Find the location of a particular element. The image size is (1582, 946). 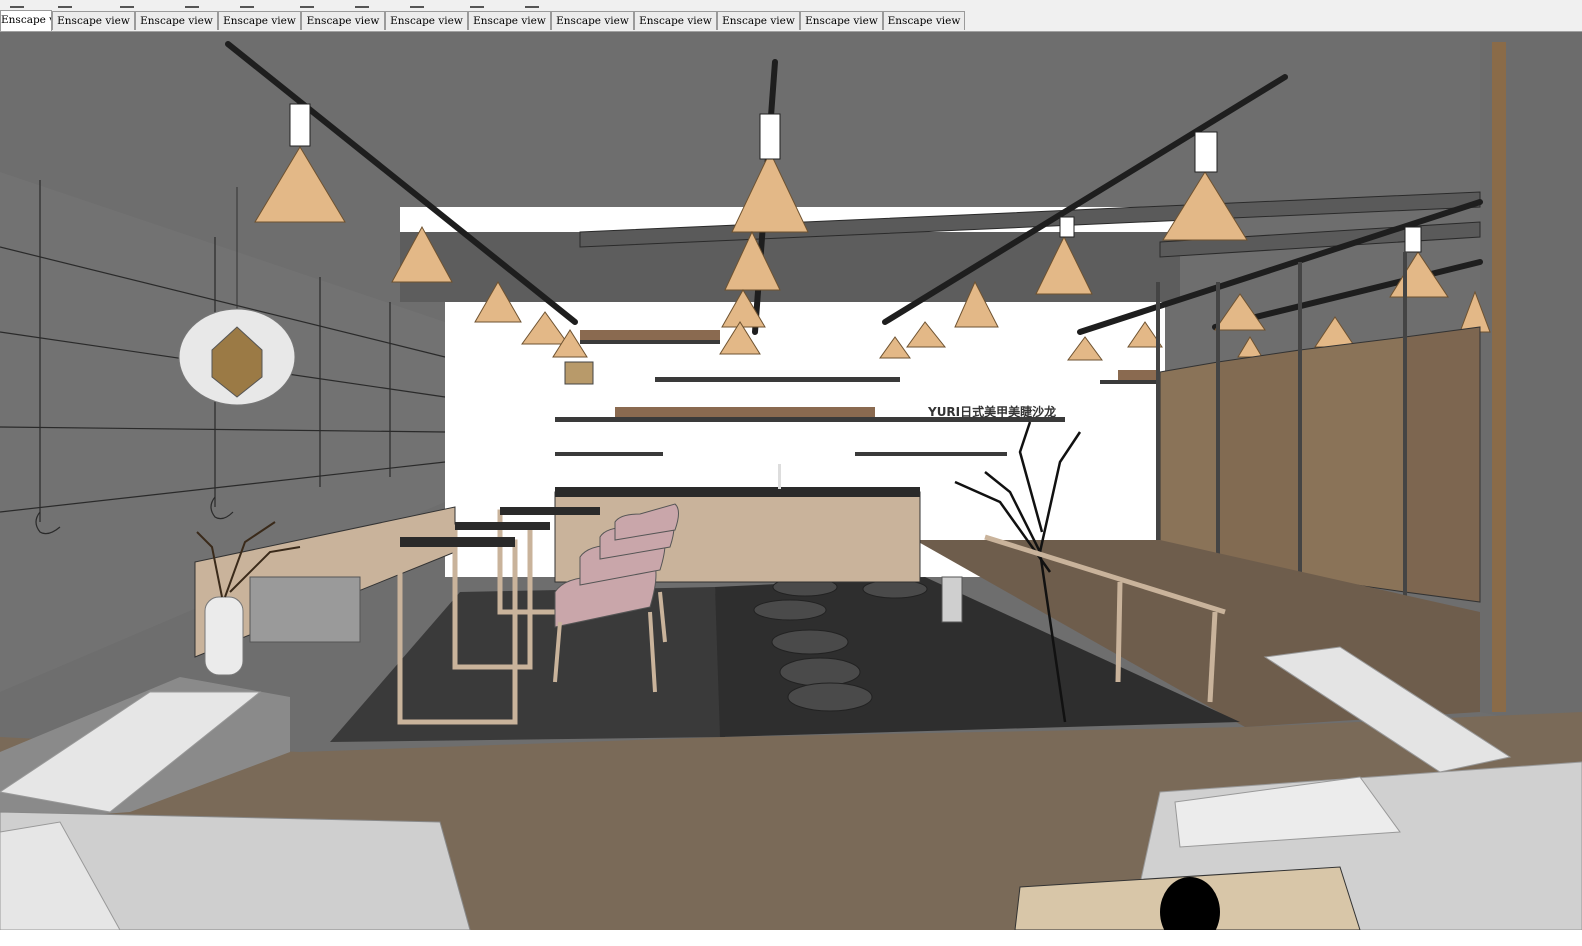

scene-tab-10: Enscape view is located at coordinates (758, 20).